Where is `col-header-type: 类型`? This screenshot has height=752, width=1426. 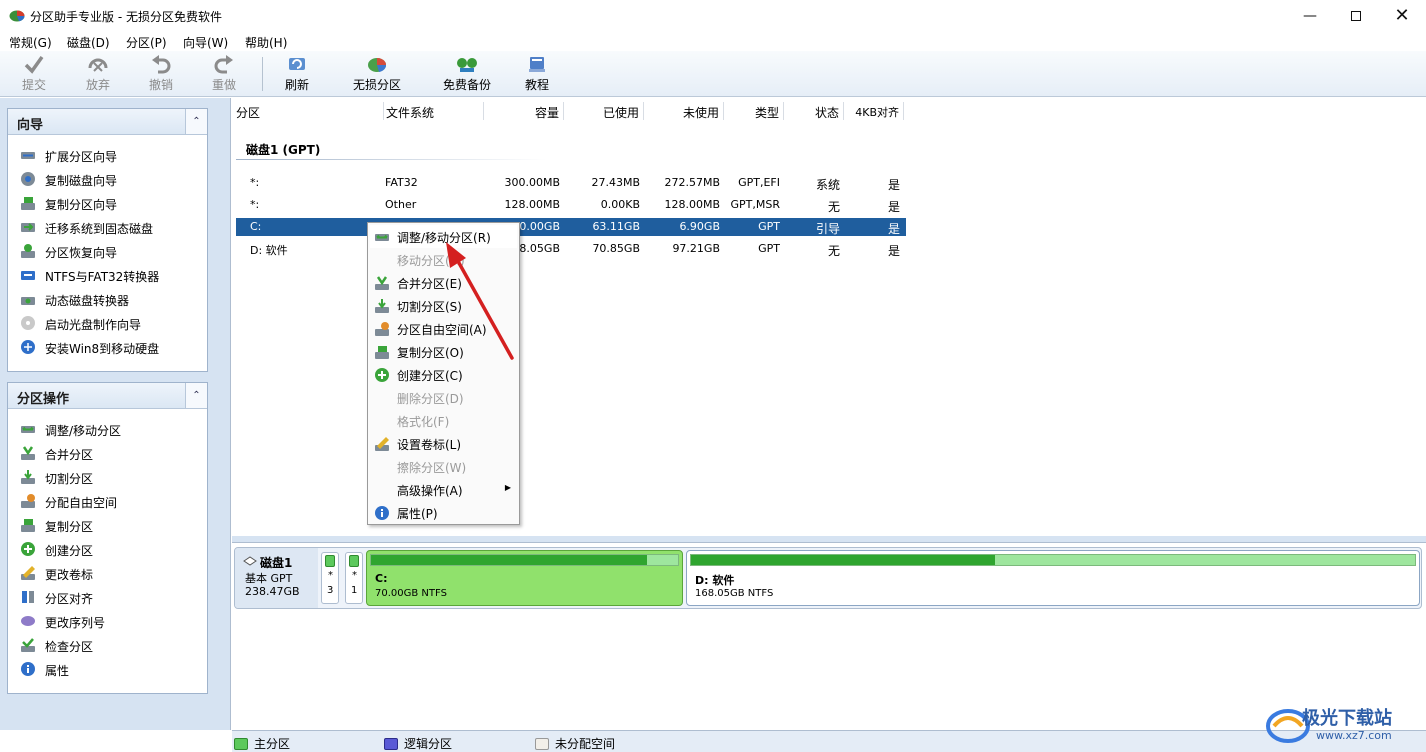
col-header-type: 类型 is located at coordinates (754, 111).